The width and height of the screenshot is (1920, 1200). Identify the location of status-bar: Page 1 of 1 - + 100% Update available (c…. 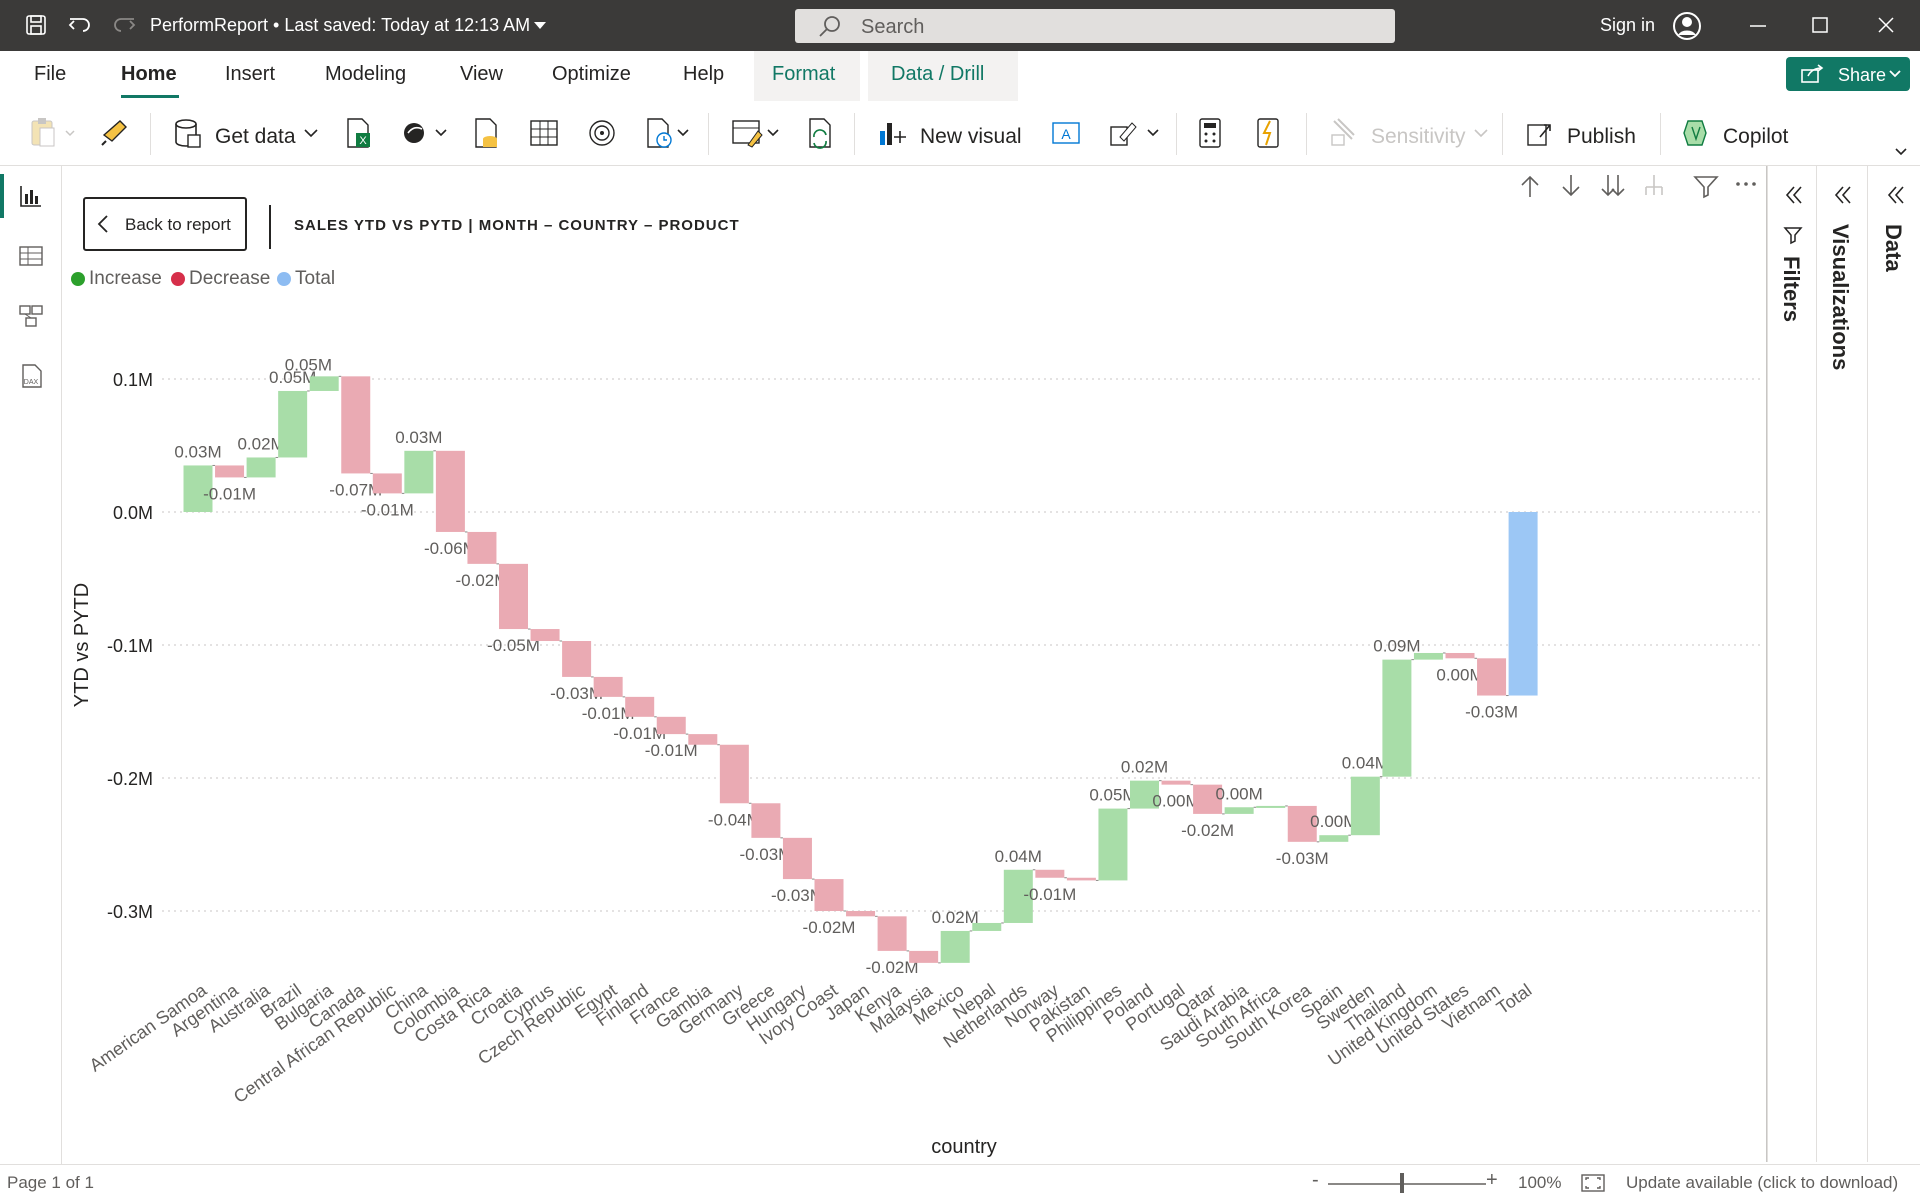
(960, 1182).